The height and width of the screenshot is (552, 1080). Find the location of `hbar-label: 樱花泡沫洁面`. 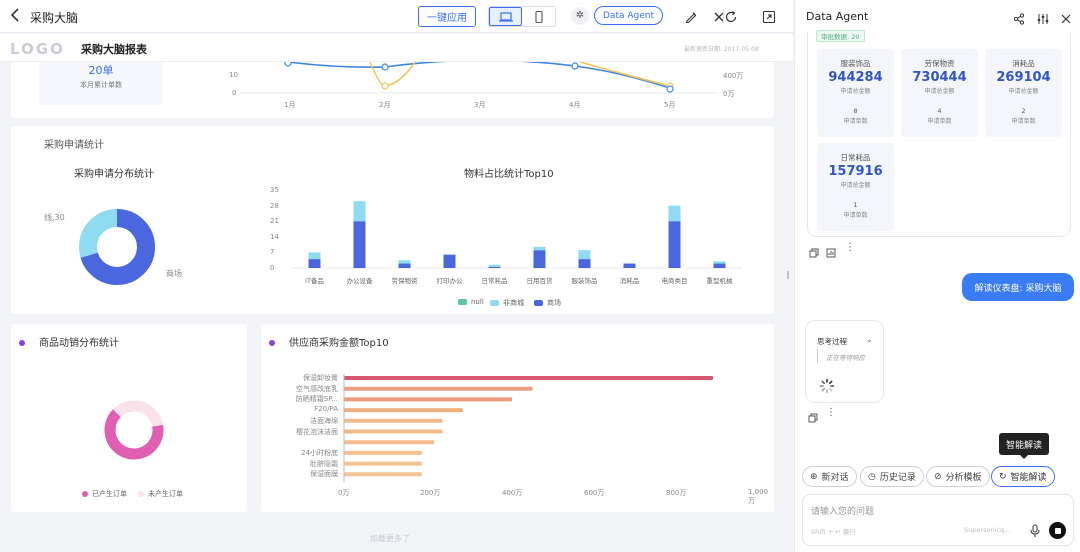

hbar-label: 樱花泡沫洁面 is located at coordinates (317, 431).